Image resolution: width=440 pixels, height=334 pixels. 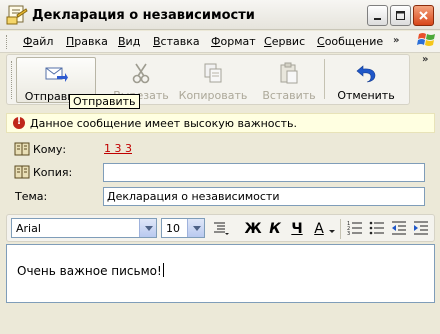 I want to click on increase-indent-icon, so click(x=421, y=228).